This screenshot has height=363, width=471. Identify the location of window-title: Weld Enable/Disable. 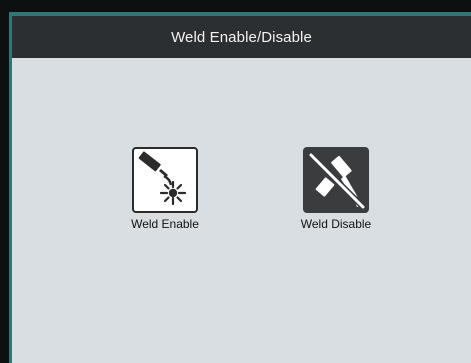
(241, 37).